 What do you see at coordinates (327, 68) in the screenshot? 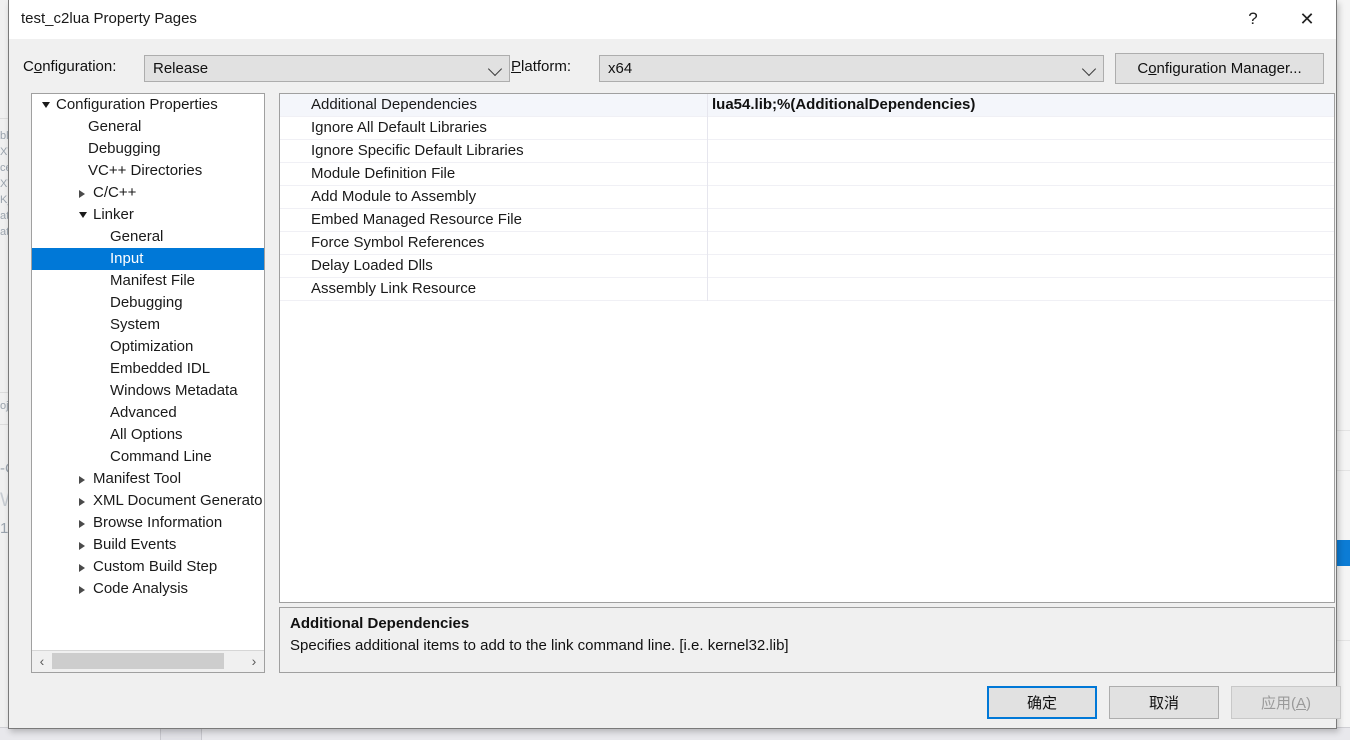
I see `configuration-select: Release` at bounding box center [327, 68].